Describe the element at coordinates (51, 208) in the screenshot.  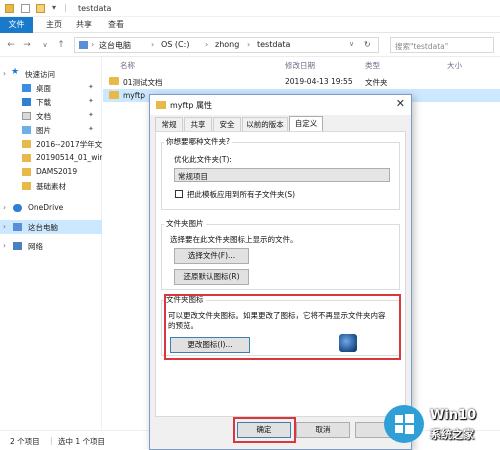
I see `sidebar-item-onedrive: › OneDrive` at that location.